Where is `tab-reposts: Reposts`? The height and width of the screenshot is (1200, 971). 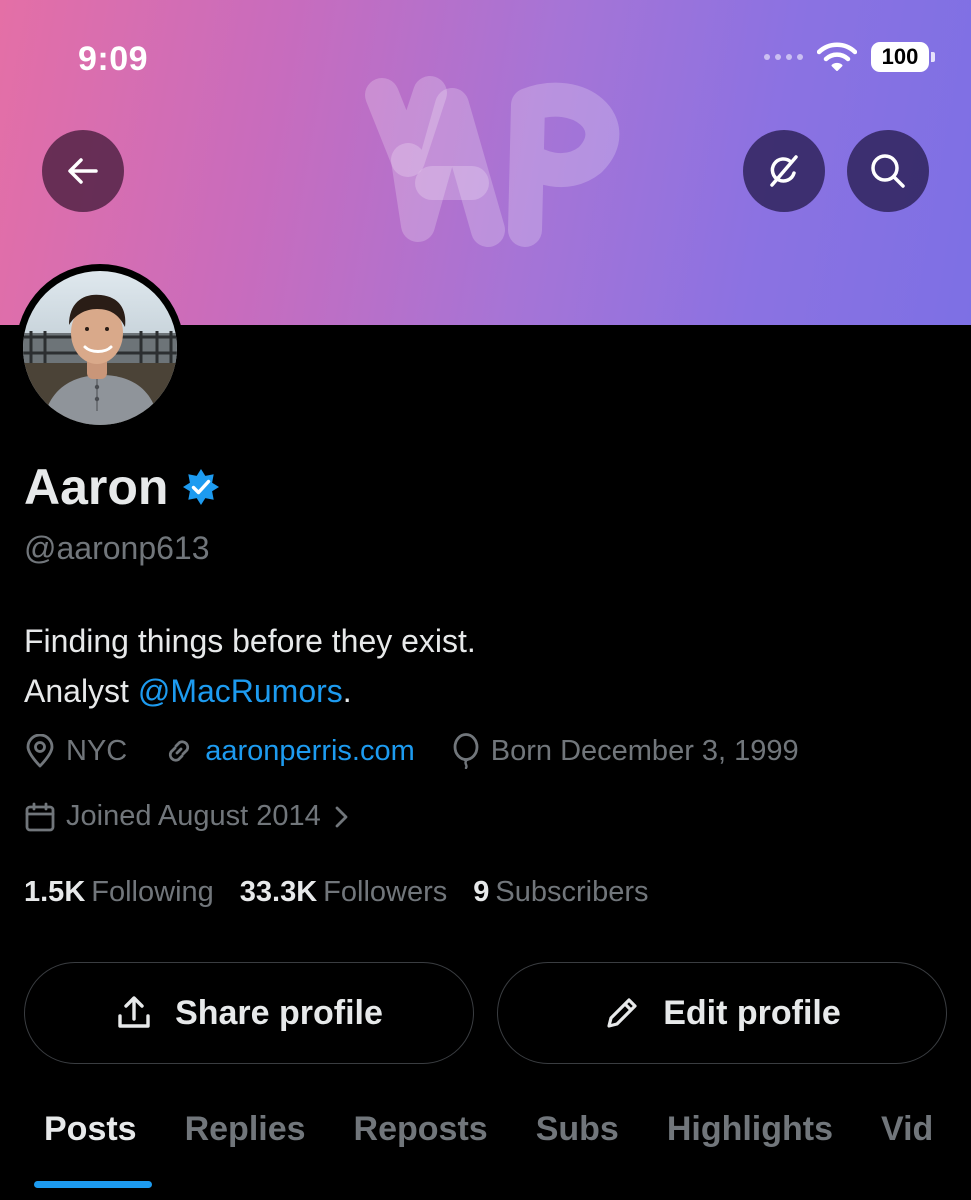 tab-reposts: Reposts is located at coordinates (421, 1155).